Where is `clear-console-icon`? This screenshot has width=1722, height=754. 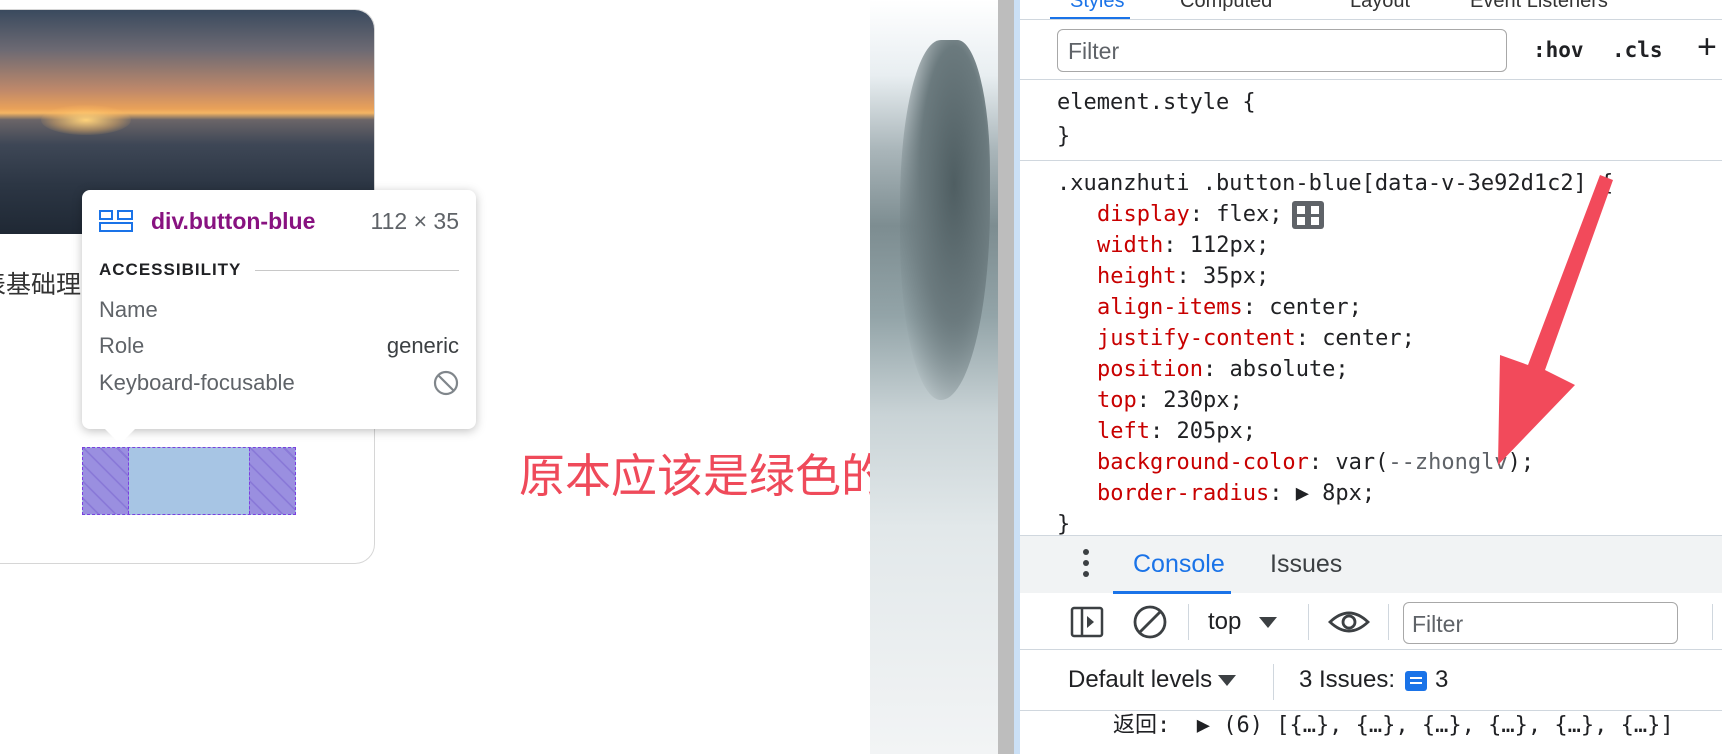 clear-console-icon is located at coordinates (1150, 622).